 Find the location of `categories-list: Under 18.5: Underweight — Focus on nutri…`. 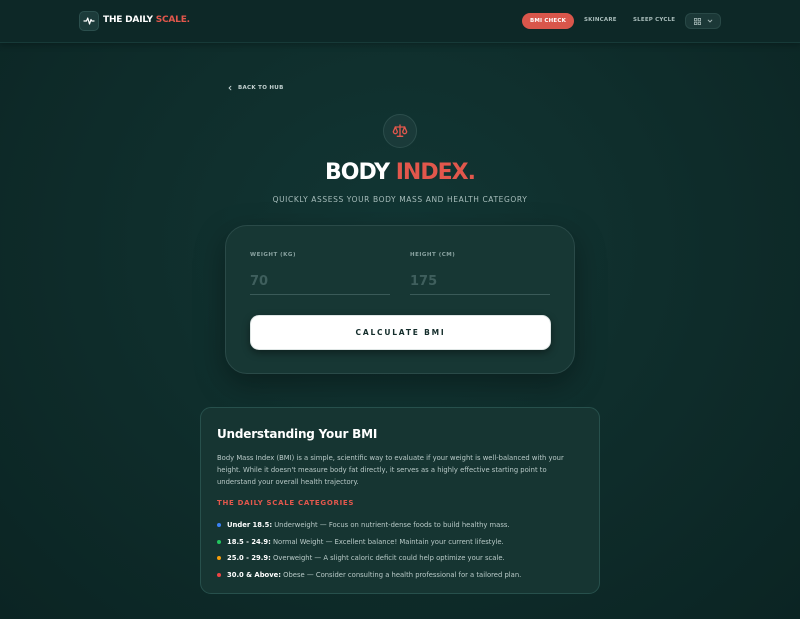

categories-list: Under 18.5: Underweight — Focus on nutri… is located at coordinates (369, 550).